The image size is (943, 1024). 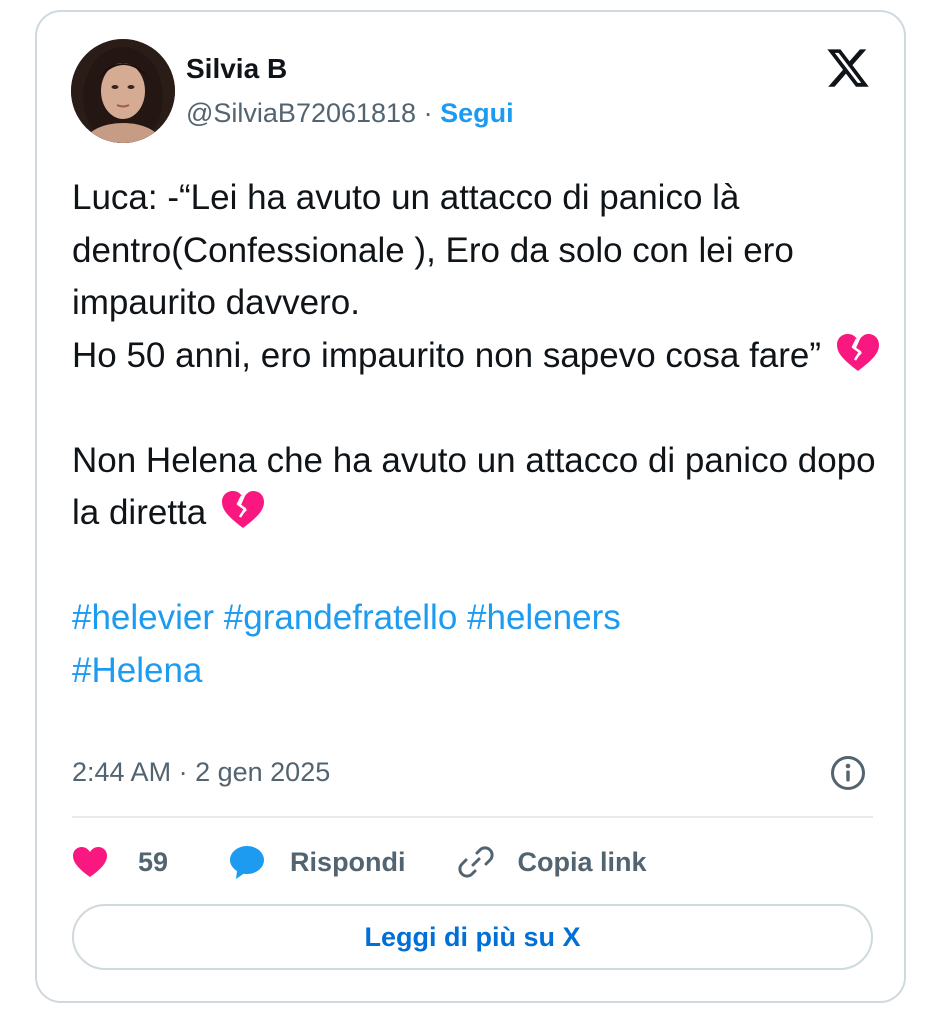 I want to click on like-button: 59, so click(x=120, y=862).